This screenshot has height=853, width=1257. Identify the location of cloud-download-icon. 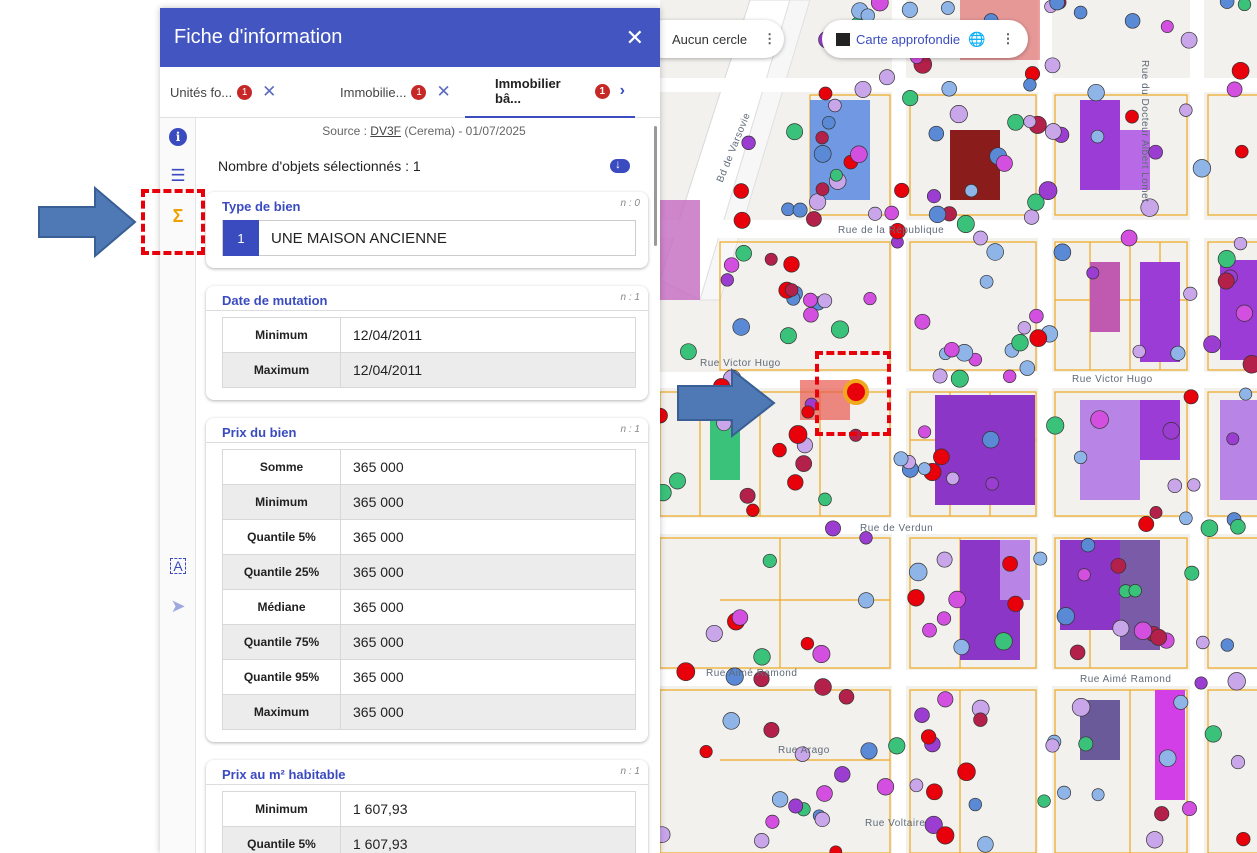
(620, 165).